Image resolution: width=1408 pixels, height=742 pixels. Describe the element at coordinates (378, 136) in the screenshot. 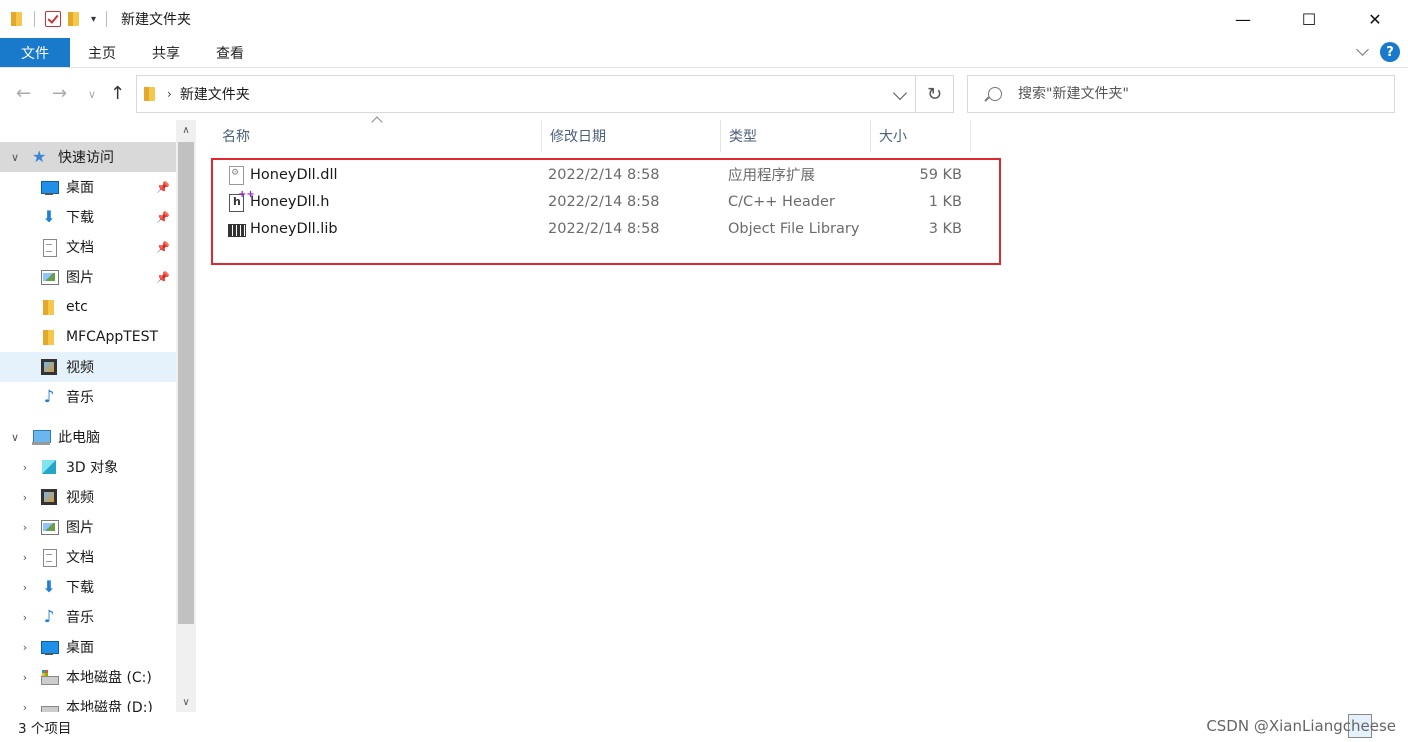

I see `column-header-name: 名称` at that location.